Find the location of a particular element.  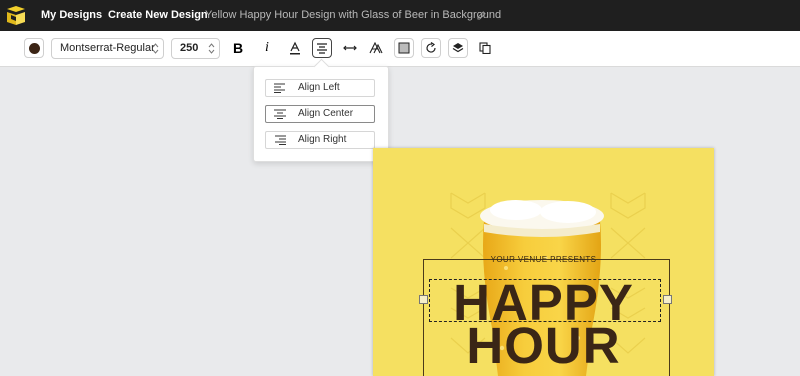

bold-button: B is located at coordinates (238, 48).